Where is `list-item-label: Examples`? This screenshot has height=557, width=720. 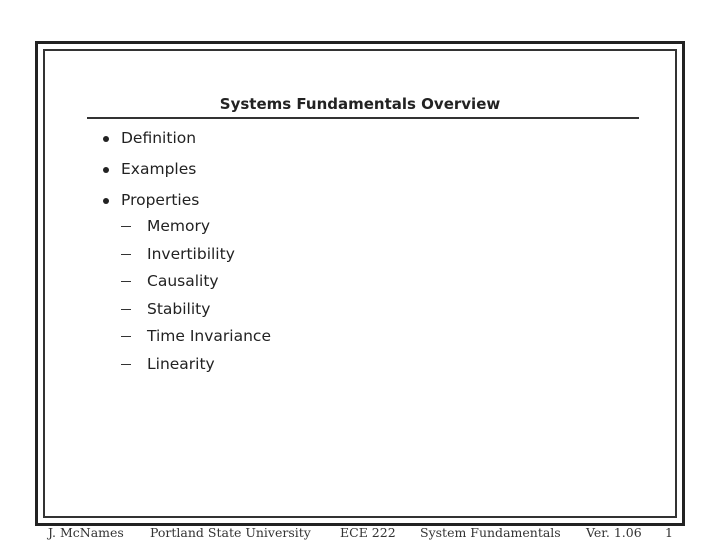 list-item-label: Examples is located at coordinates (159, 169).